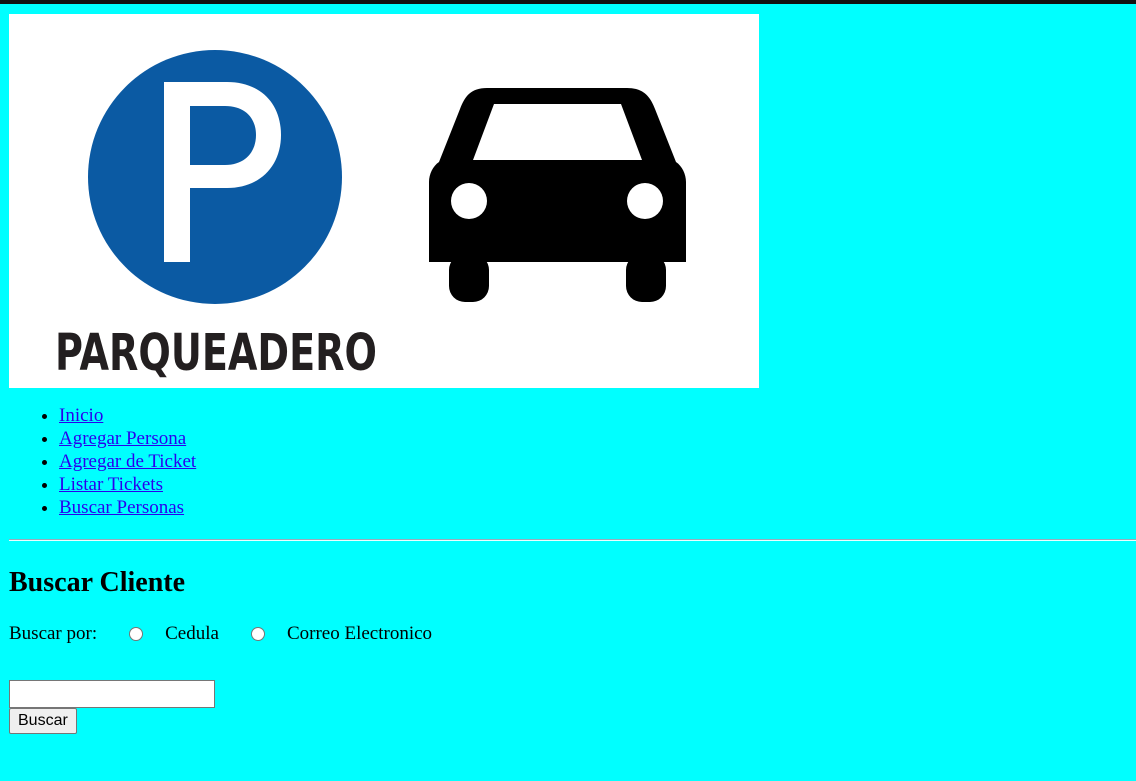  I want to click on divider, so click(572, 540).